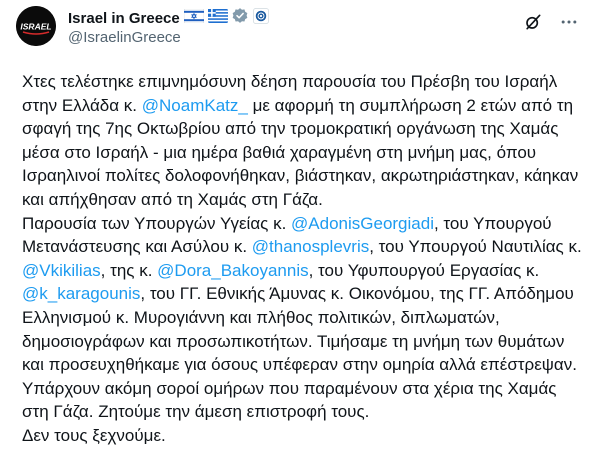  Describe the element at coordinates (217, 18) in the screenshot. I see `greece-flag-icon` at that location.